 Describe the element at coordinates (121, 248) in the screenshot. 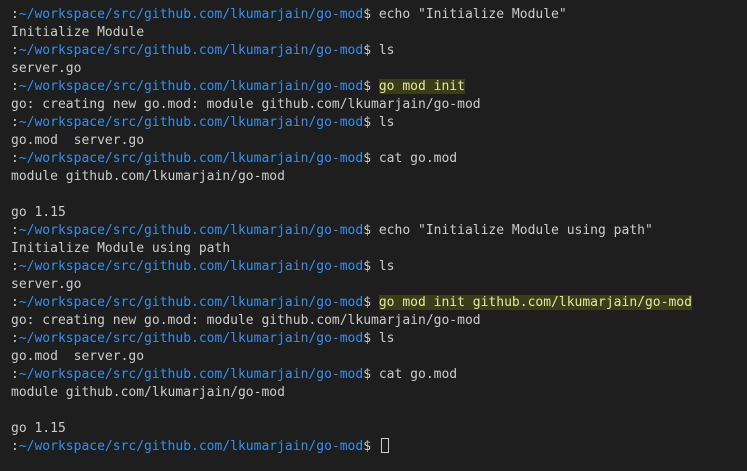

I see `output-text: Initialize Module using path` at that location.